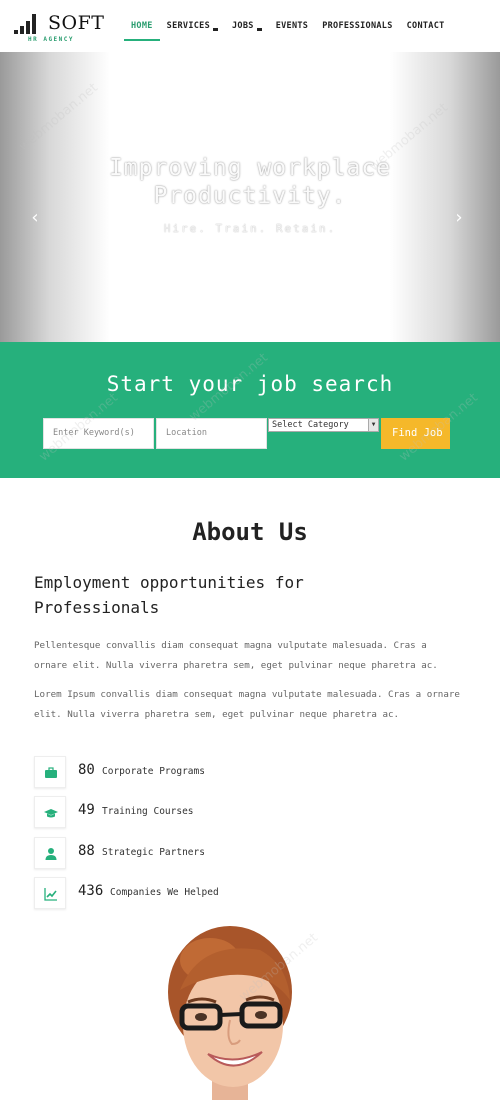 This screenshot has width=500, height=1100. I want to click on stat-label: Strategic Partners, so click(153, 852).